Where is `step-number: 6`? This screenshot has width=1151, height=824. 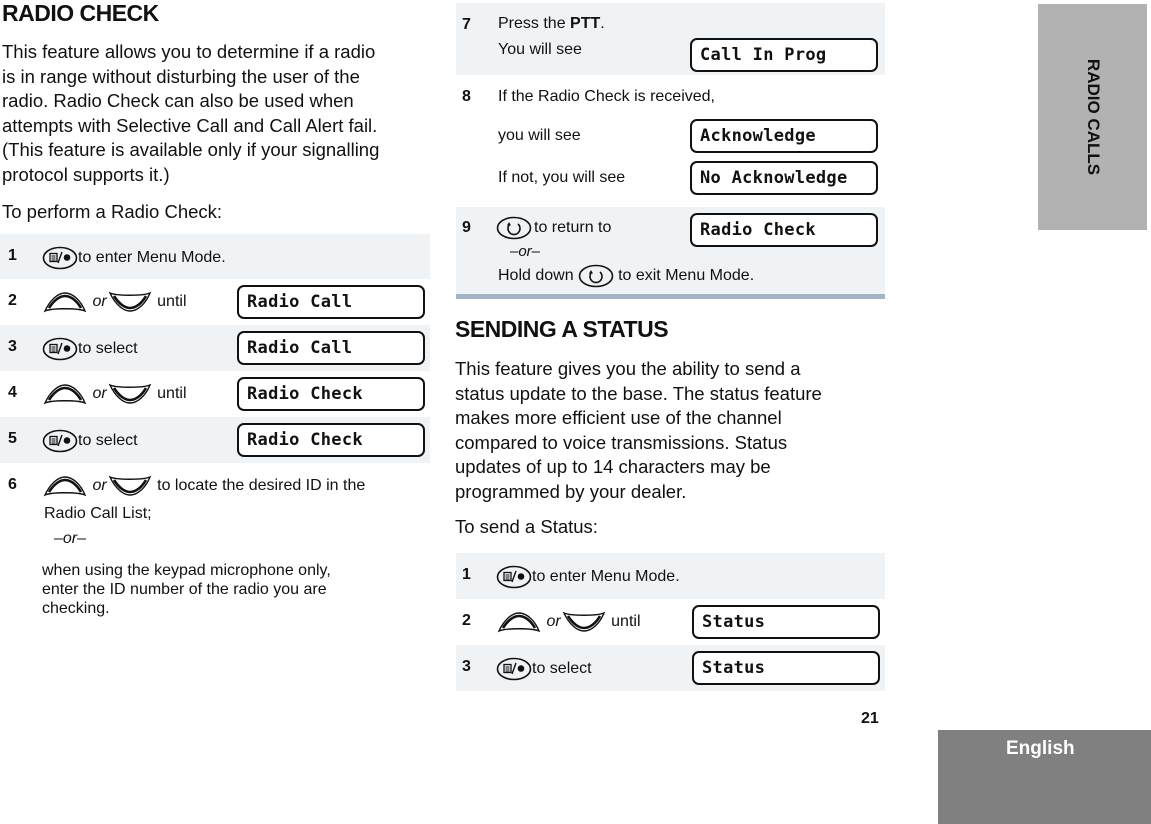
step-number: 6 is located at coordinates (12, 484).